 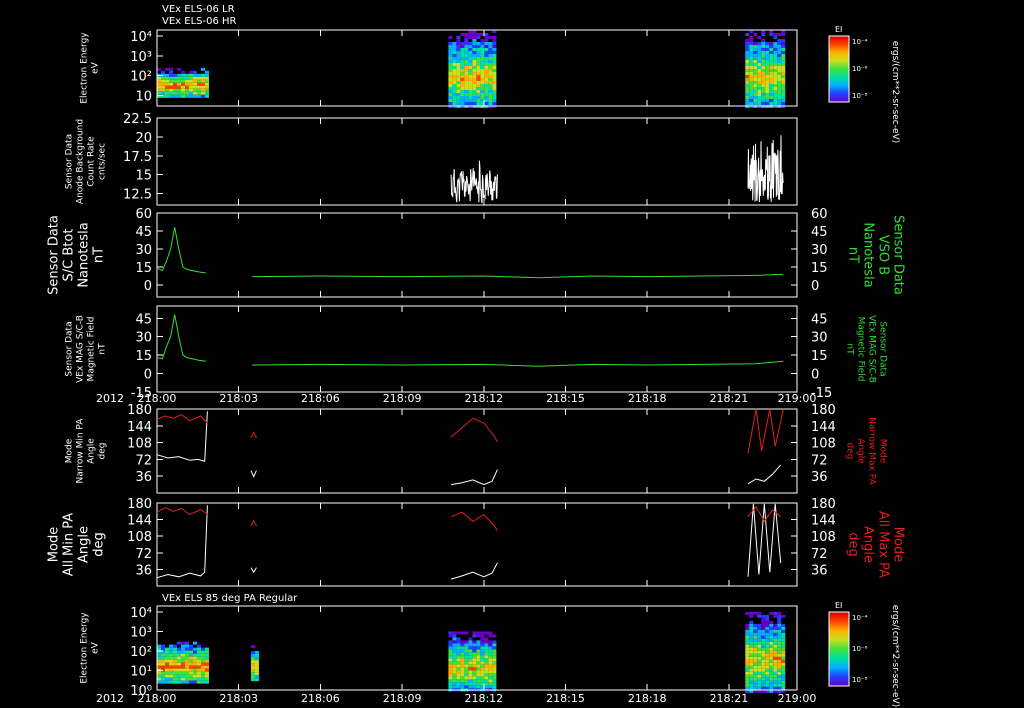 What do you see at coordinates (860, 649) in the screenshot?
I see `colorbar-tick-label: 10⁻⁶` at bounding box center [860, 649].